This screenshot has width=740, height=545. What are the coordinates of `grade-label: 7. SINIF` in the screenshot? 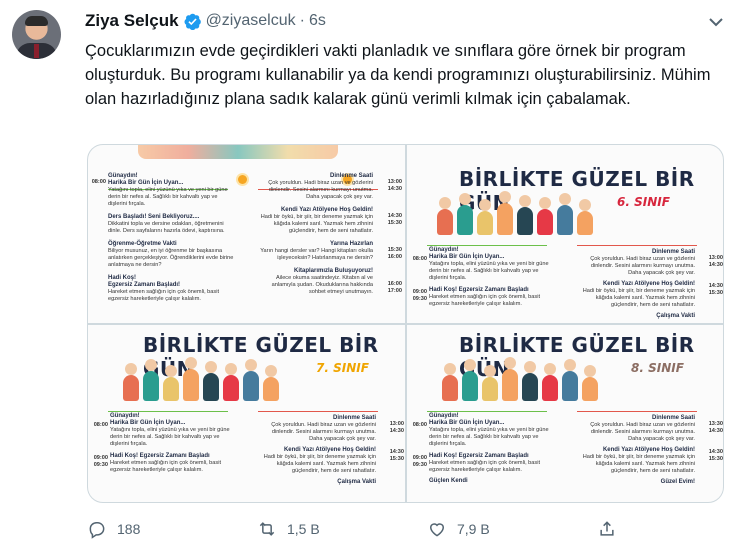 It's located at (342, 368).